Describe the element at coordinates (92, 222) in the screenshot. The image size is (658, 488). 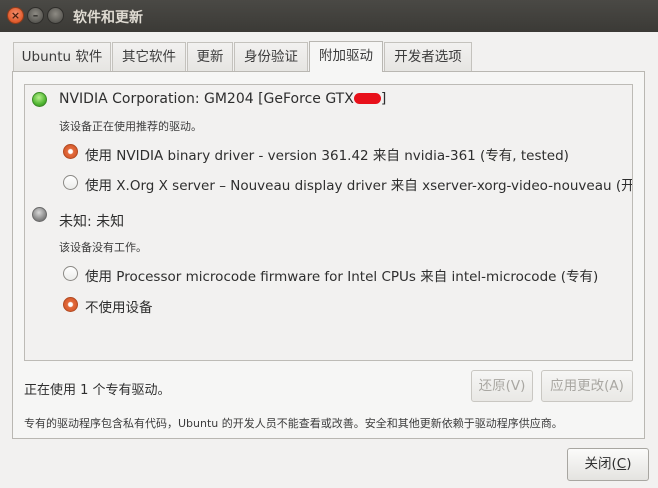
I see `device-name-unknown: 未知` at that location.